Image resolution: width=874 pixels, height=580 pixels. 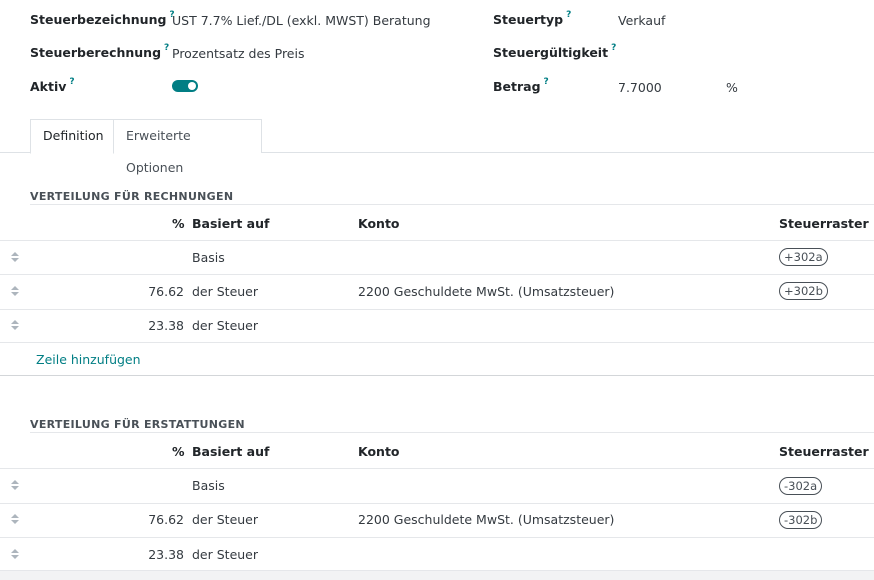 What do you see at coordinates (803, 291) in the screenshot?
I see `tax-grid-tag: +302b` at bounding box center [803, 291].